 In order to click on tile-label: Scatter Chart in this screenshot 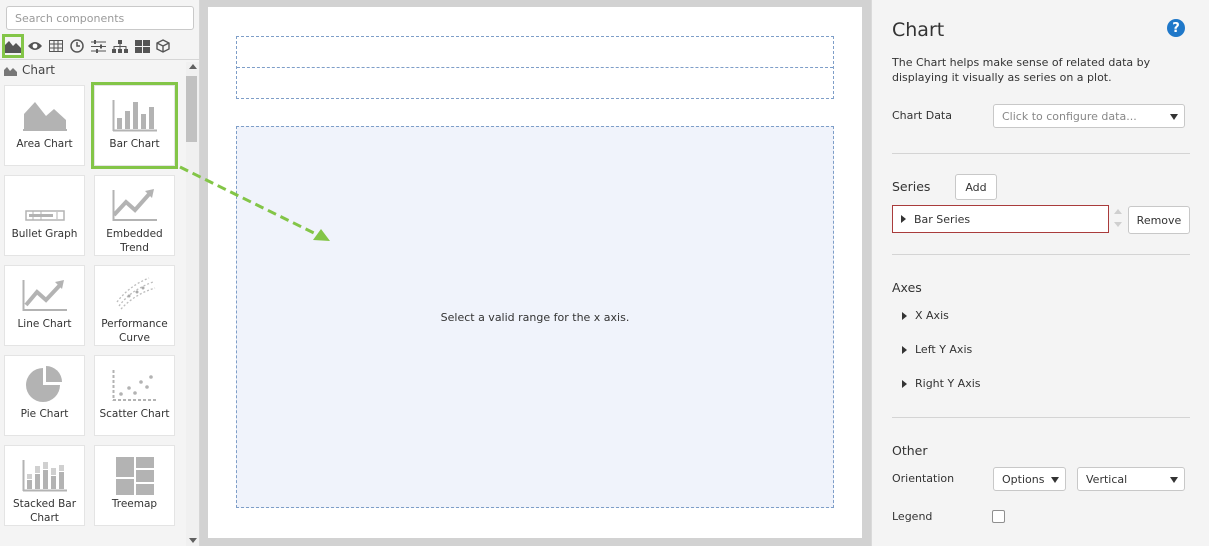, I will do `click(134, 414)`.